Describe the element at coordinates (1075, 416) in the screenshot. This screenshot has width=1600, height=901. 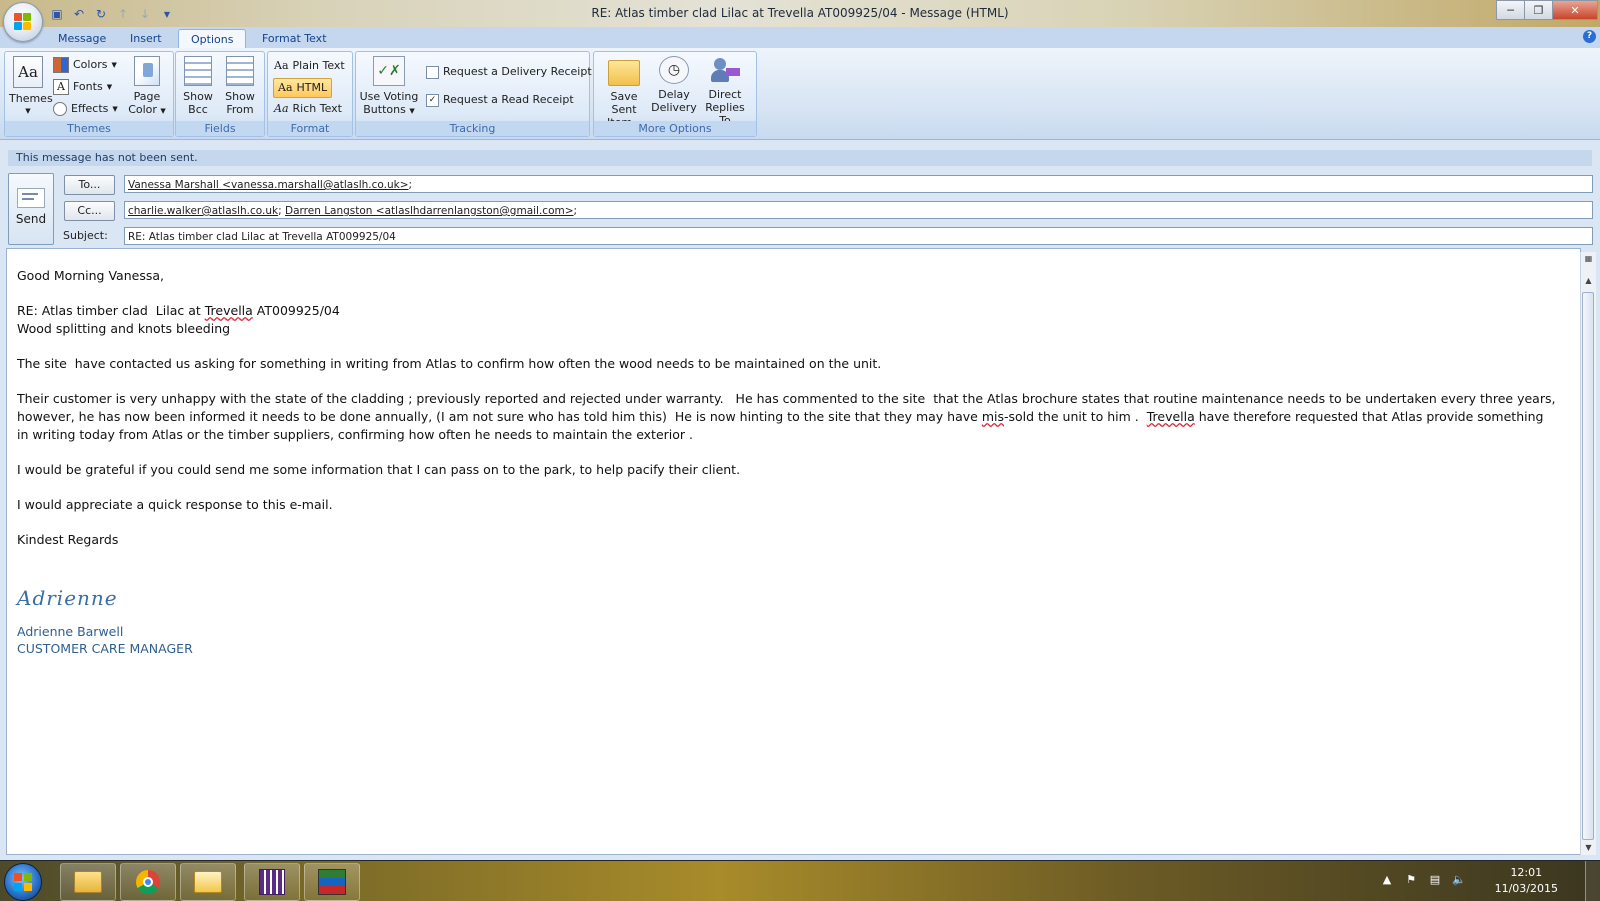
I see `paragraph-2-part-b: -sold the unit to him .` at that location.